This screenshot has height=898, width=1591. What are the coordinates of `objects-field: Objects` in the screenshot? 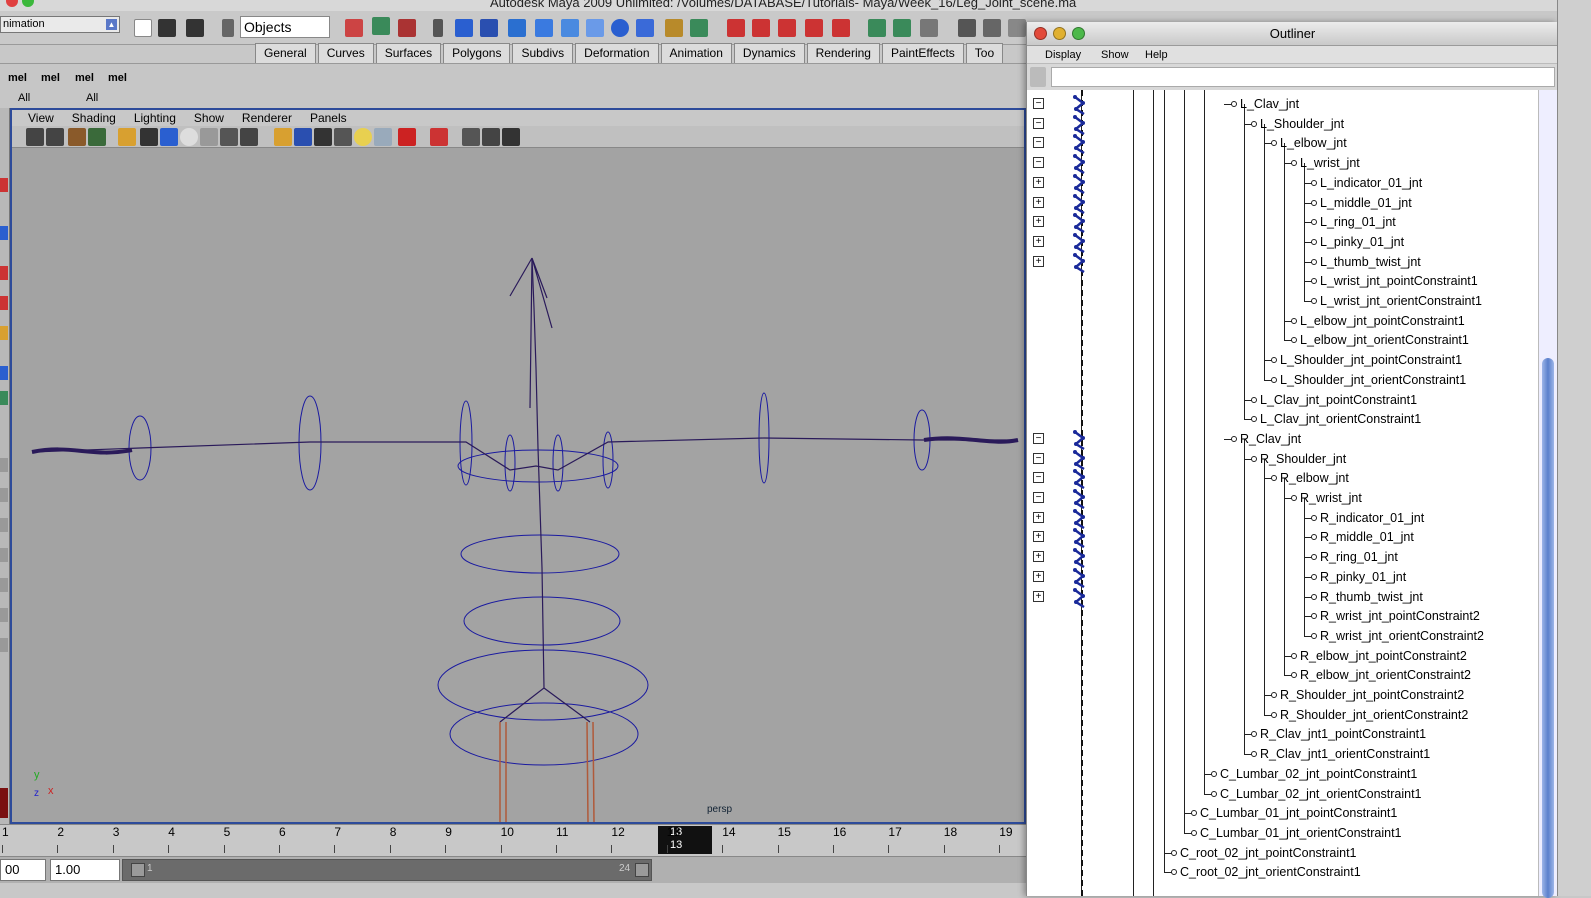 It's located at (285, 27).